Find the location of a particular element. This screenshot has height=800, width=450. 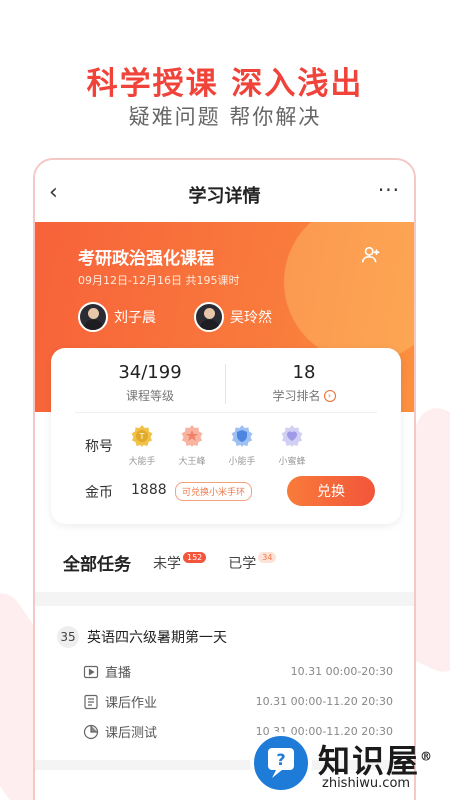

course-level-stat: 34/199 课程等级 is located at coordinates (150, 383).